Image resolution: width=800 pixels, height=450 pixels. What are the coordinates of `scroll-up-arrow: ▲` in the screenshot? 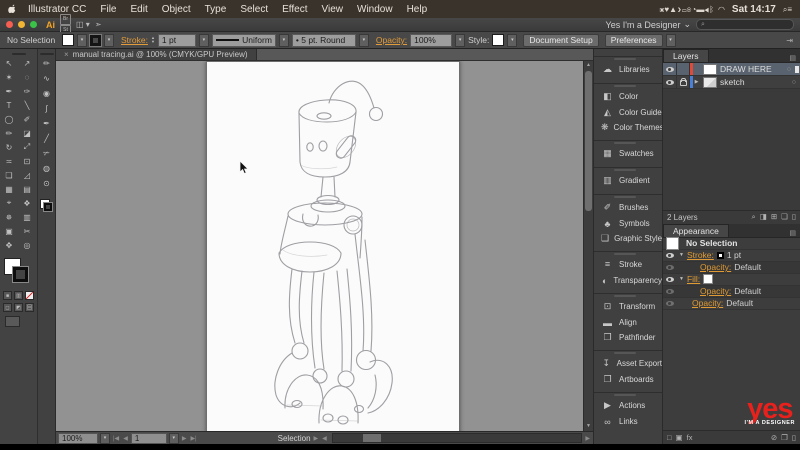 It's located at (588, 65).